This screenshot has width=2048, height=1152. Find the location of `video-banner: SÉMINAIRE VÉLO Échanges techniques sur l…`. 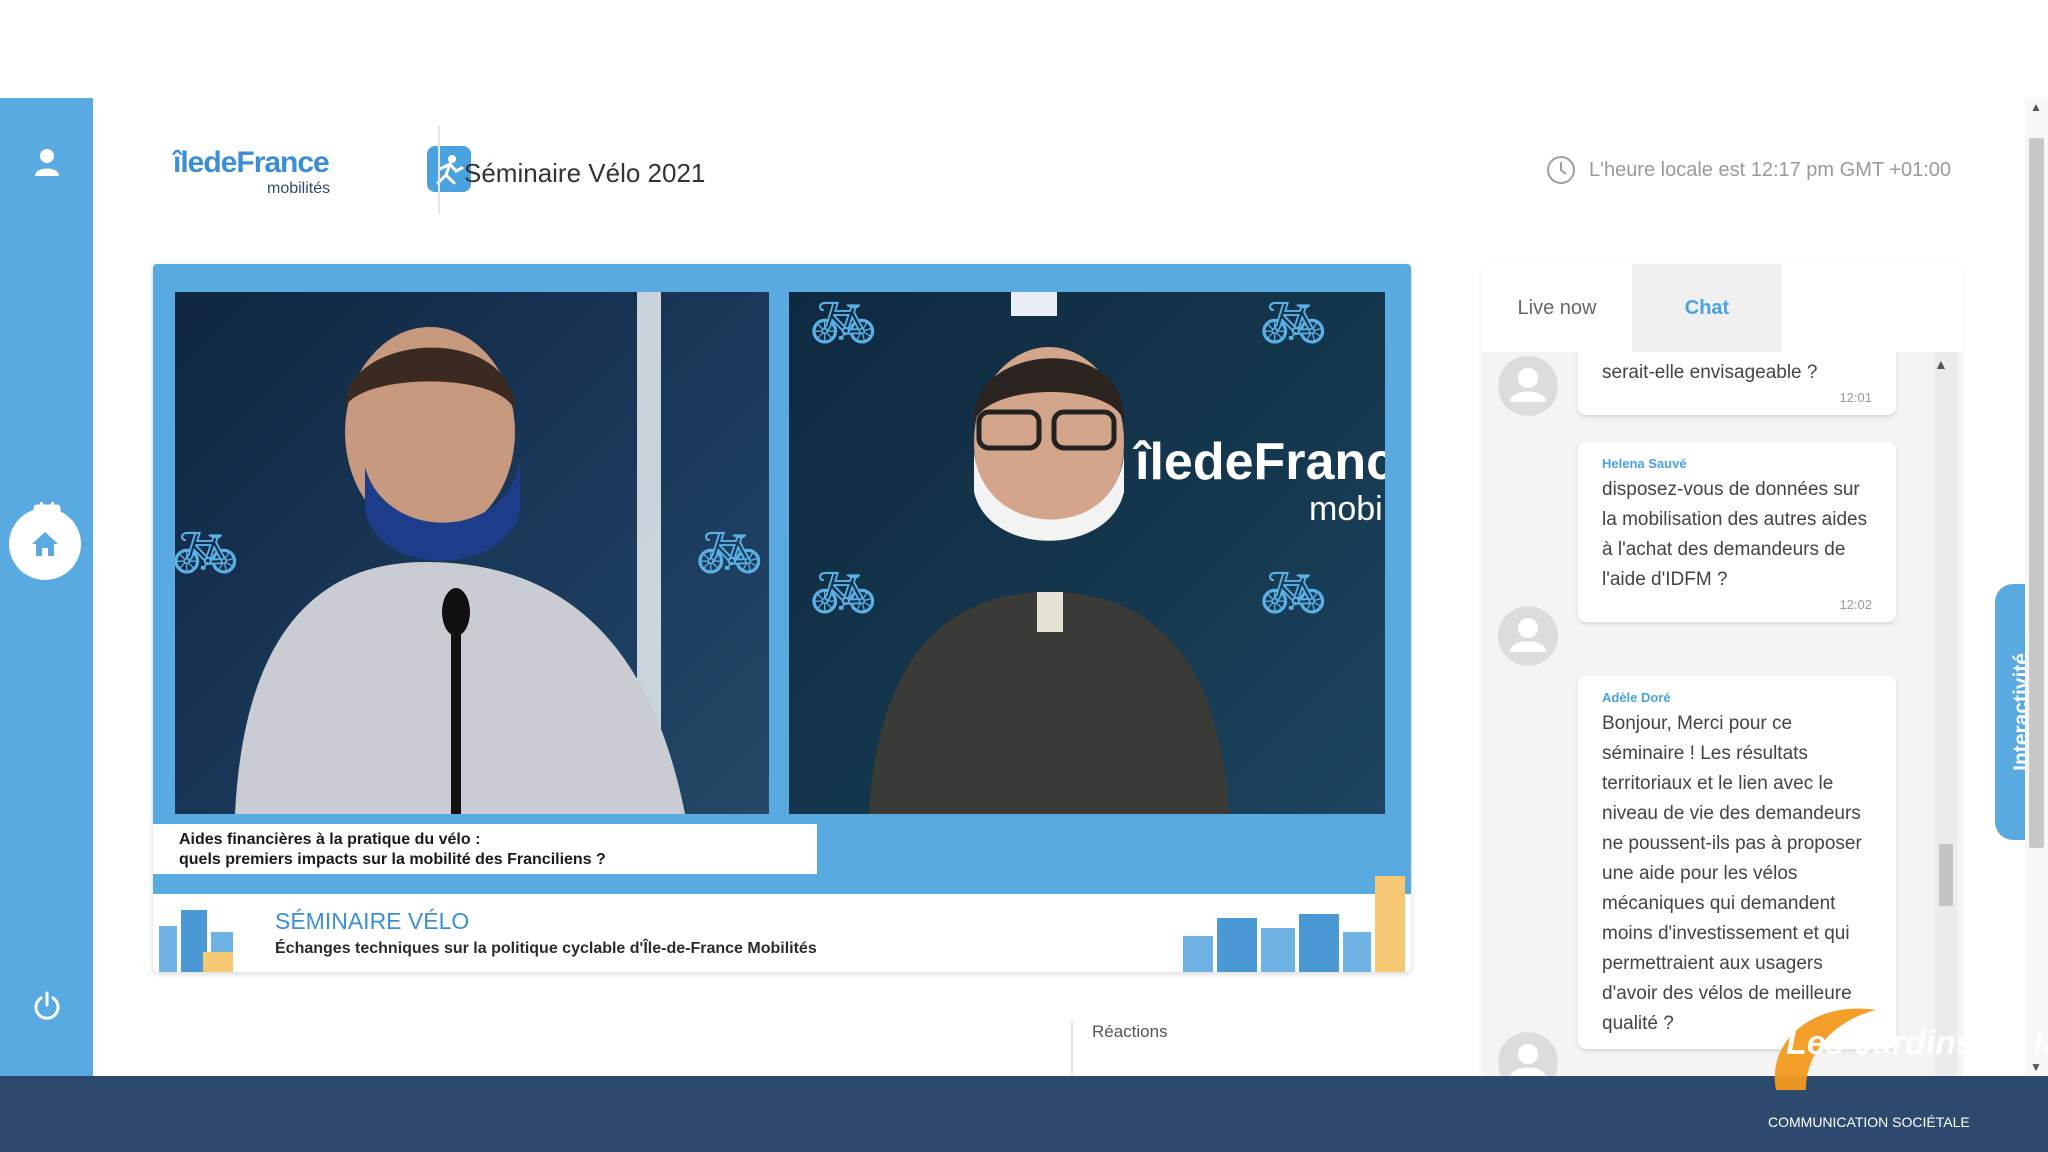

video-banner: SÉMINAIRE VÉLO Échanges techniques sur l… is located at coordinates (782, 924).